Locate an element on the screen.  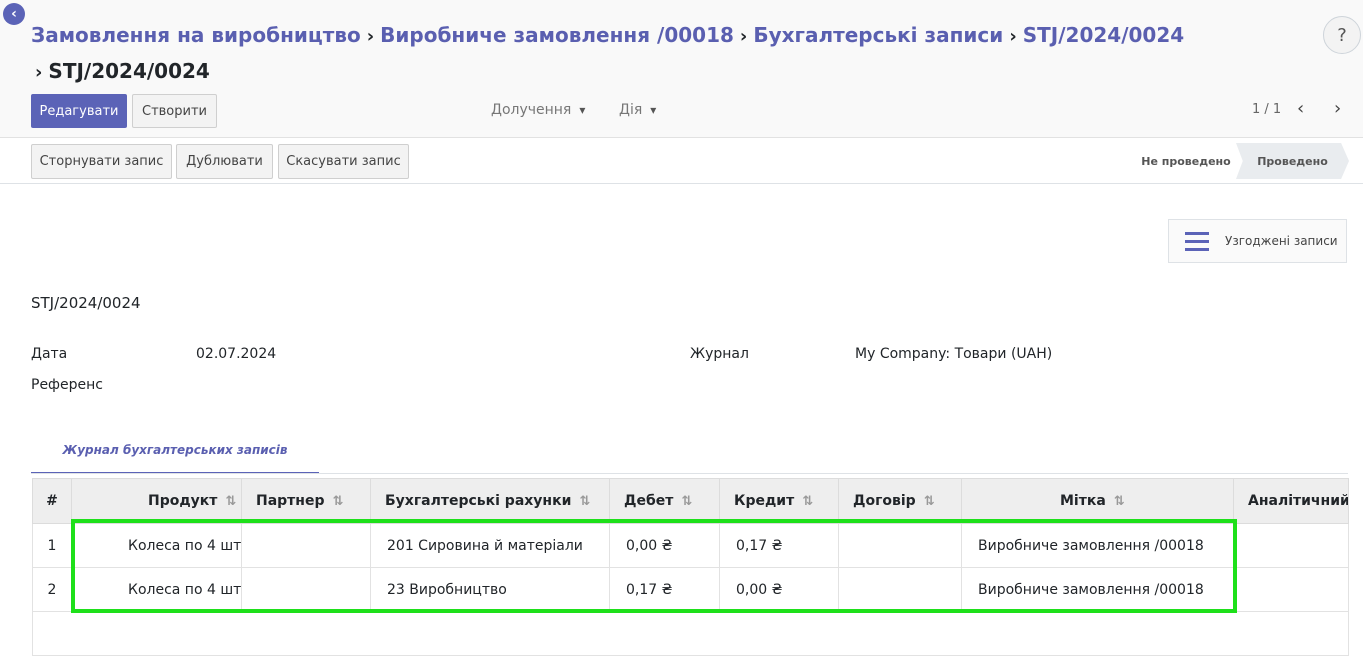
list-icon is located at coordinates (1197, 241).